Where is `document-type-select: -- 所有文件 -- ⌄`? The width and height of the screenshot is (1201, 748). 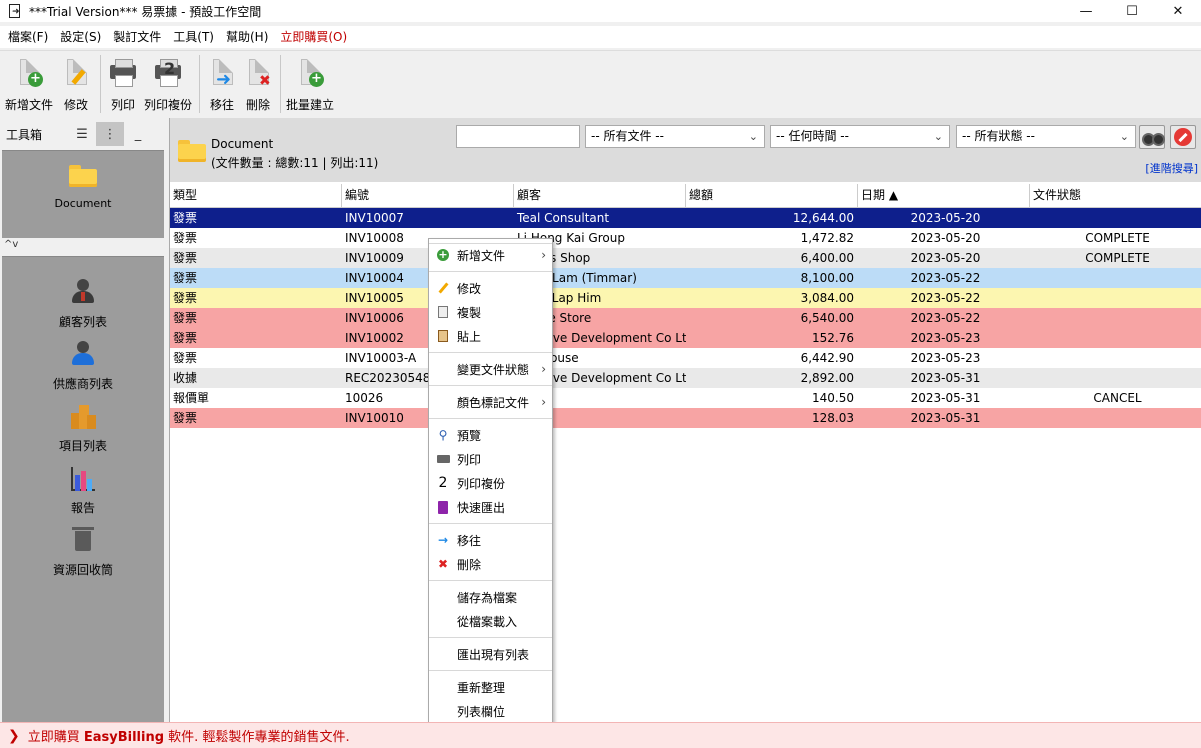 document-type-select: -- 所有文件 -- ⌄ is located at coordinates (675, 136).